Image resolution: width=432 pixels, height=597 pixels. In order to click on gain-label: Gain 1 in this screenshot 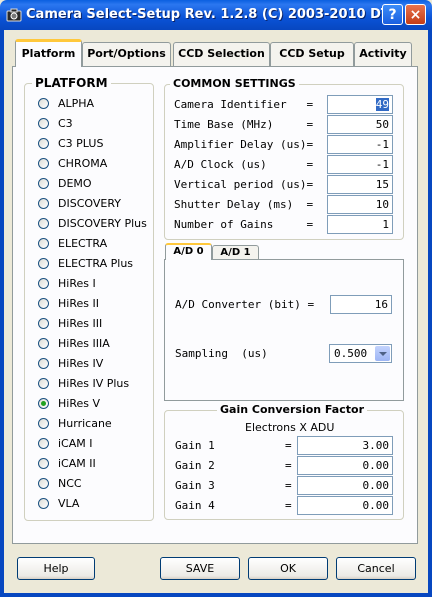, I will do `click(195, 445)`.